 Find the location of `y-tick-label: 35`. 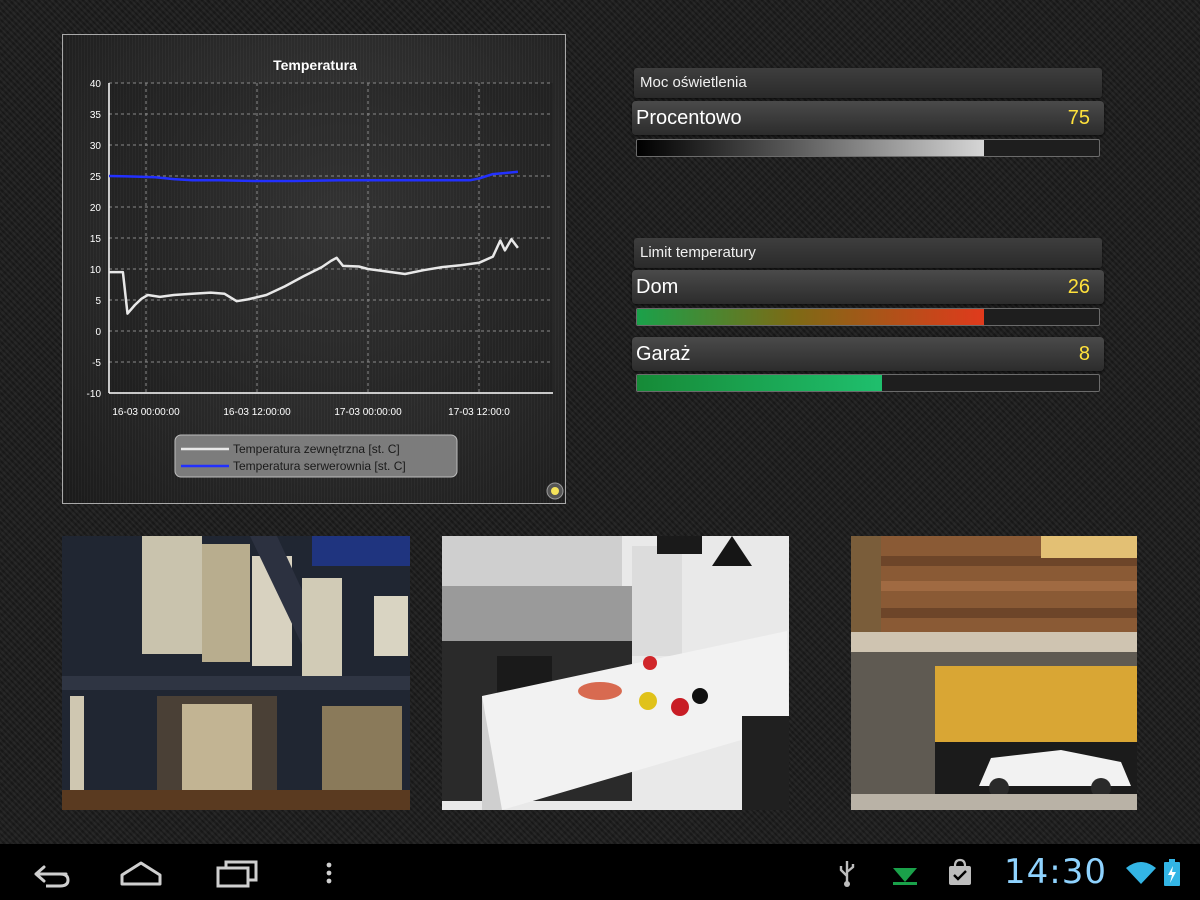

y-tick-label: 35 is located at coordinates (96, 115).